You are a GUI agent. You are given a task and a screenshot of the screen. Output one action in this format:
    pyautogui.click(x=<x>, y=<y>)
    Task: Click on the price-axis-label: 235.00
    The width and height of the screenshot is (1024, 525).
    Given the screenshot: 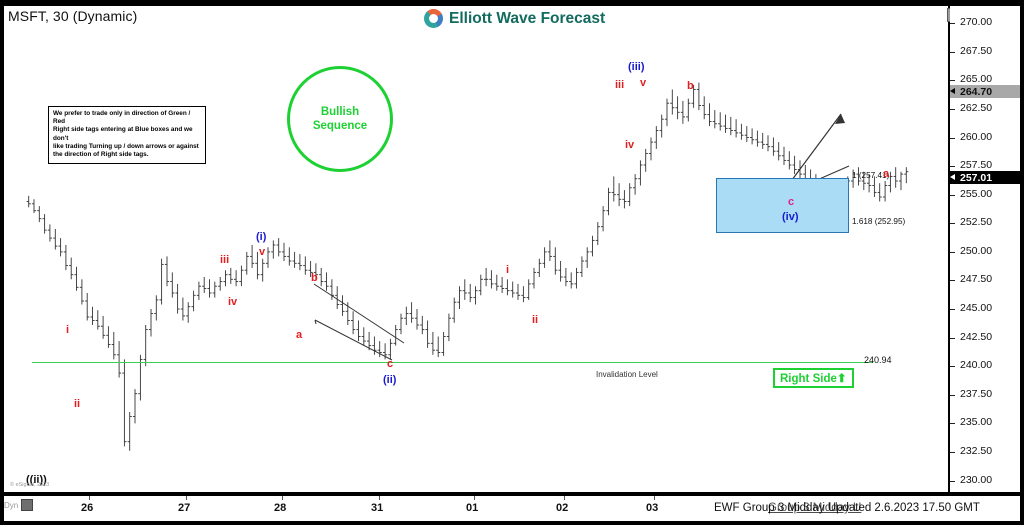 What is the action you would take?
    pyautogui.click(x=976, y=422)
    